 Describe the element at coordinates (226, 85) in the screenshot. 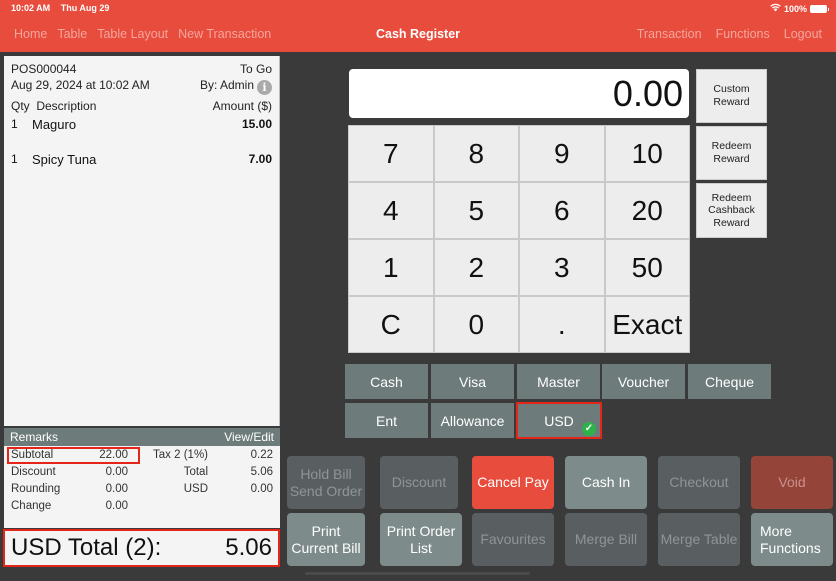

I see `order-by: By: Admin` at that location.